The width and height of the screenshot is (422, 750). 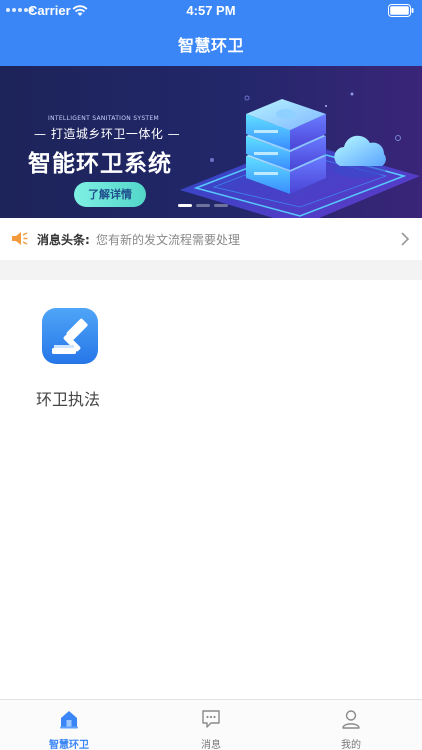 I want to click on tab-label: 智慧环卫, so click(x=69, y=745).